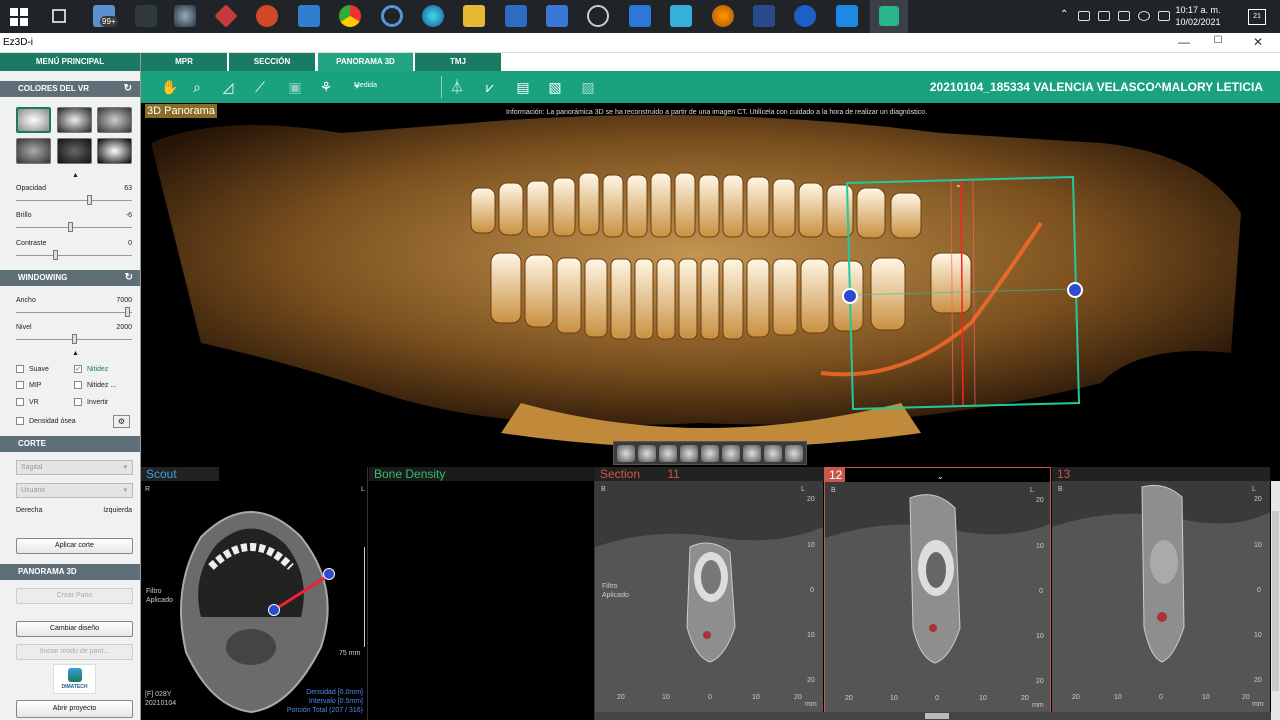  I want to click on tab-tmj: TMJ, so click(458, 62).